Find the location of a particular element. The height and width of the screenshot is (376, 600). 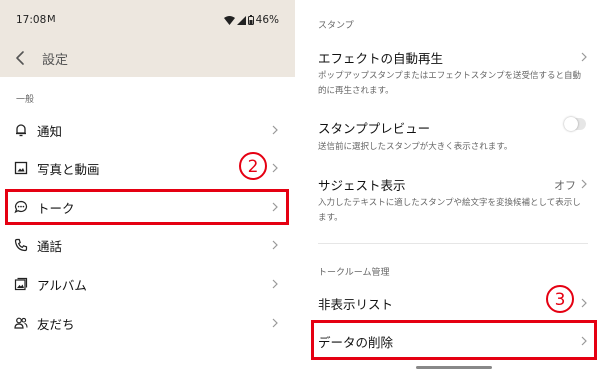

photo-icon is located at coordinates (21, 168).